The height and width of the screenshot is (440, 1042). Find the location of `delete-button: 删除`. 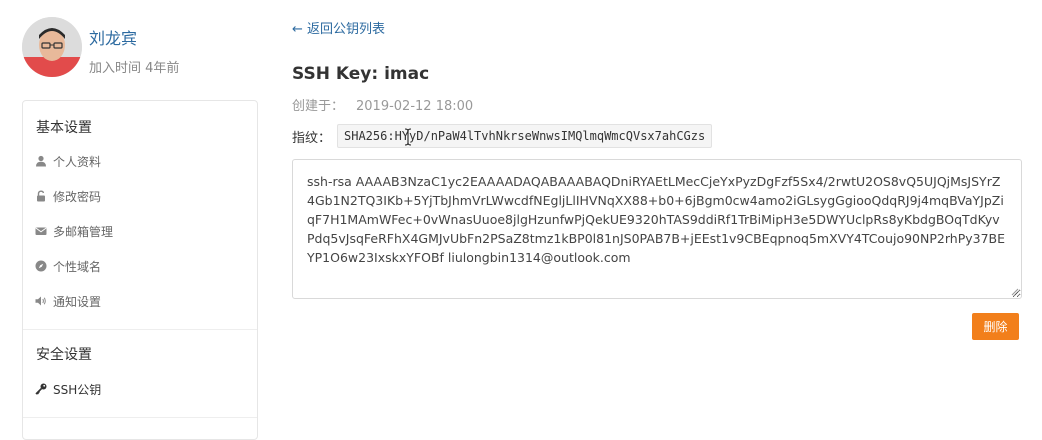

delete-button: 删除 is located at coordinates (995, 326).